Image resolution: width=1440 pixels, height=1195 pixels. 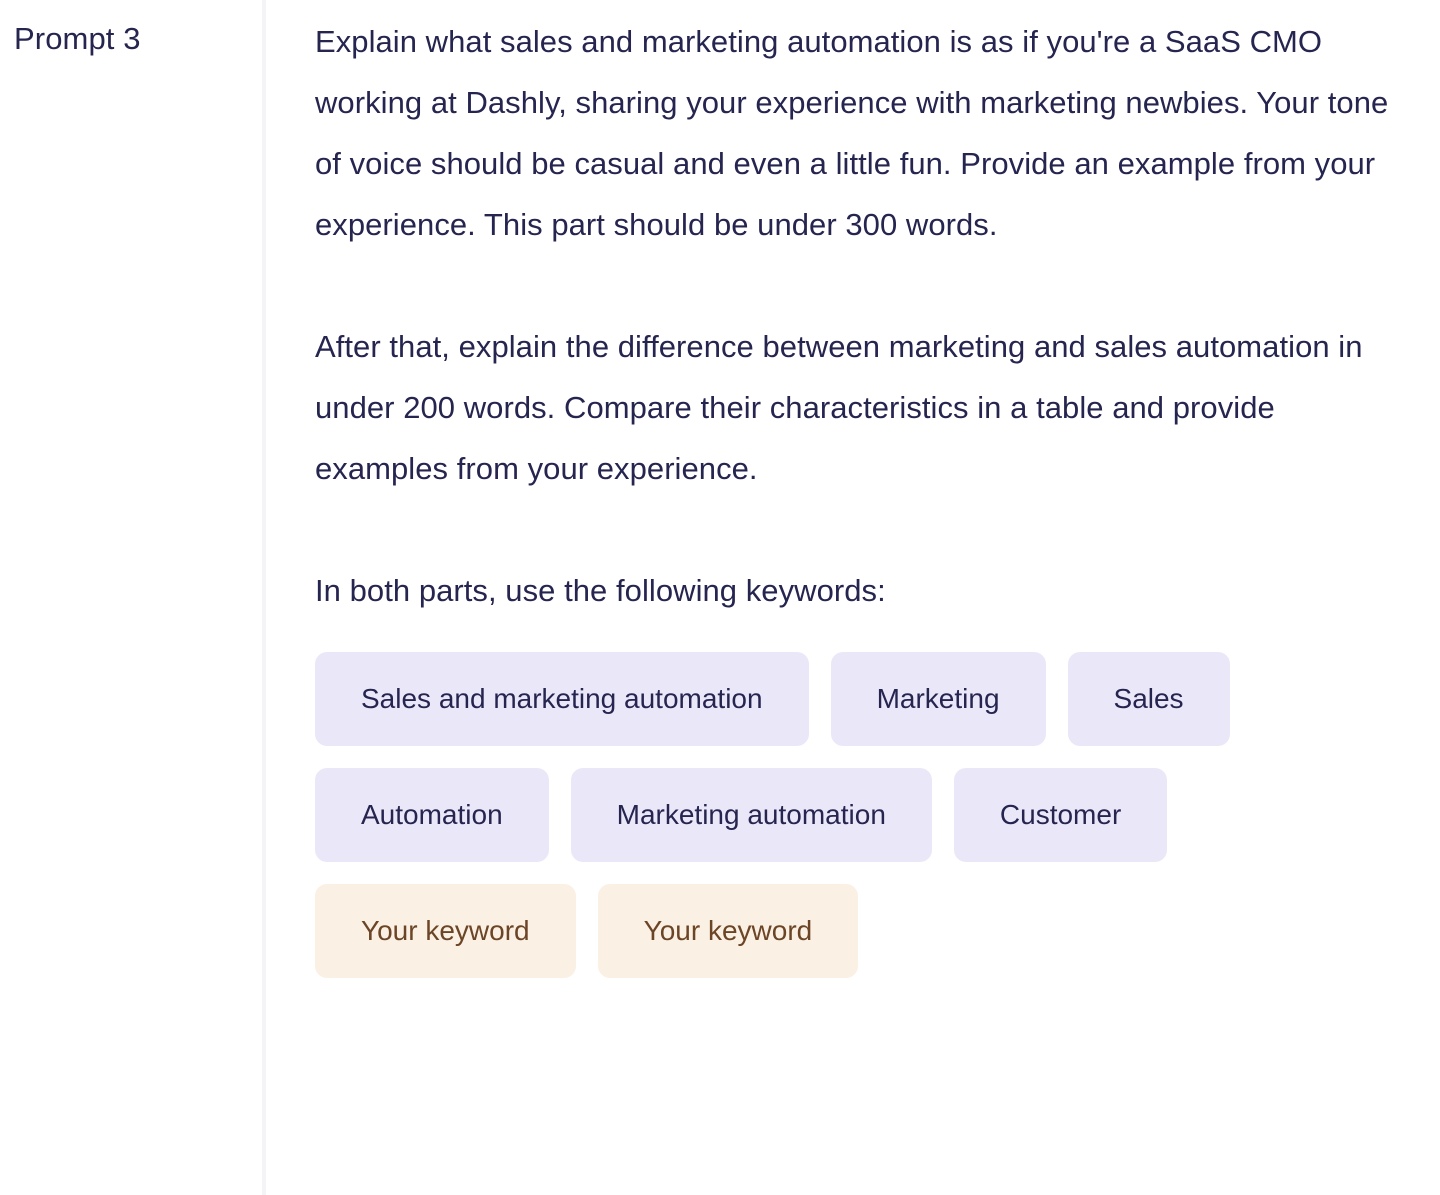 What do you see at coordinates (938, 699) in the screenshot?
I see `keyword-chip: Marketing` at bounding box center [938, 699].